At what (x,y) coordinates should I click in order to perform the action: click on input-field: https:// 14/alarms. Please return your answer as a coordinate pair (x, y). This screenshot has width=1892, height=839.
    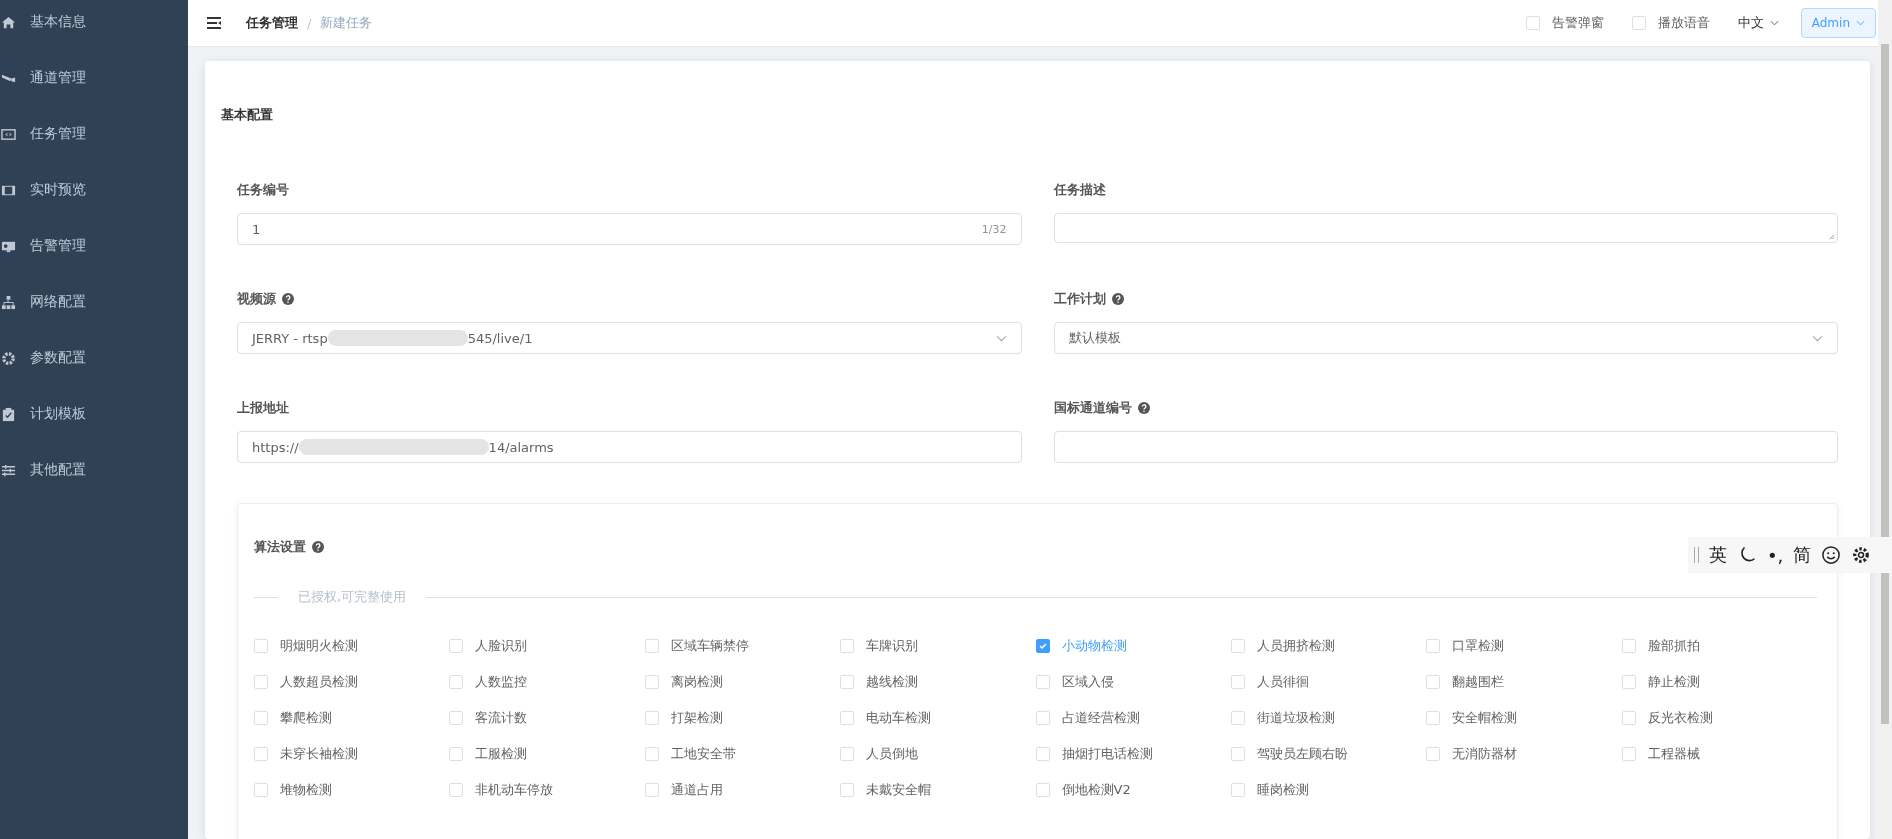
    Looking at the image, I should click on (629, 447).